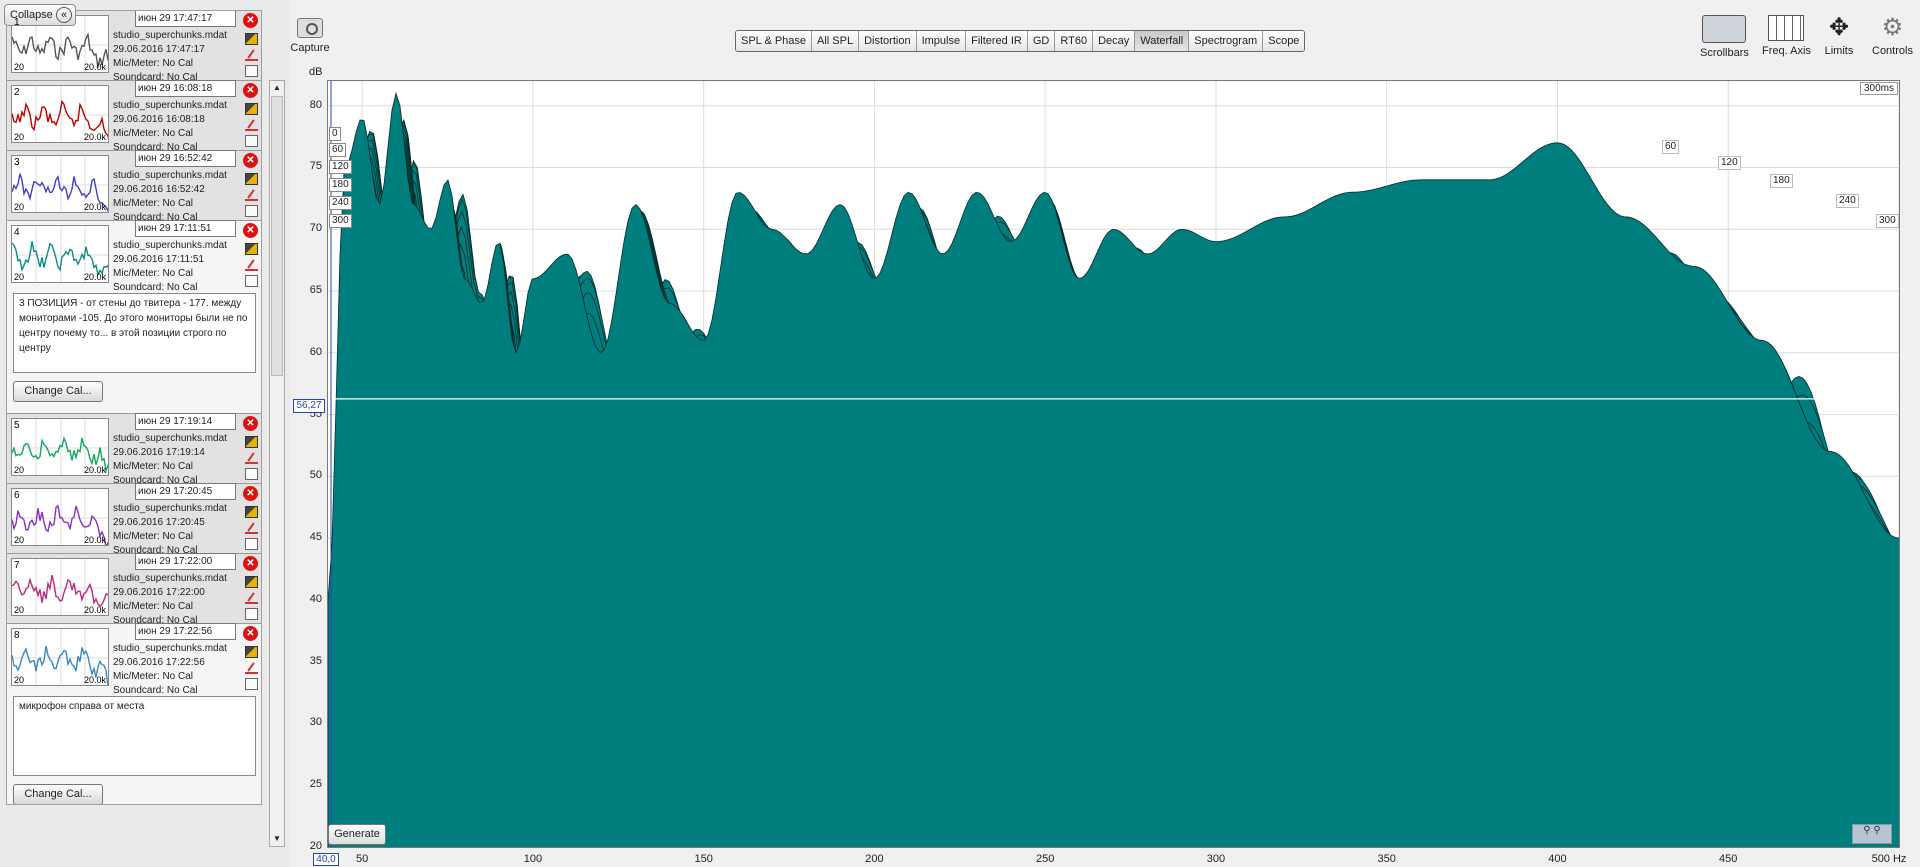 The width and height of the screenshot is (1920, 867). I want to click on freq-axis-button: Freq. Axis, so click(1786, 36).